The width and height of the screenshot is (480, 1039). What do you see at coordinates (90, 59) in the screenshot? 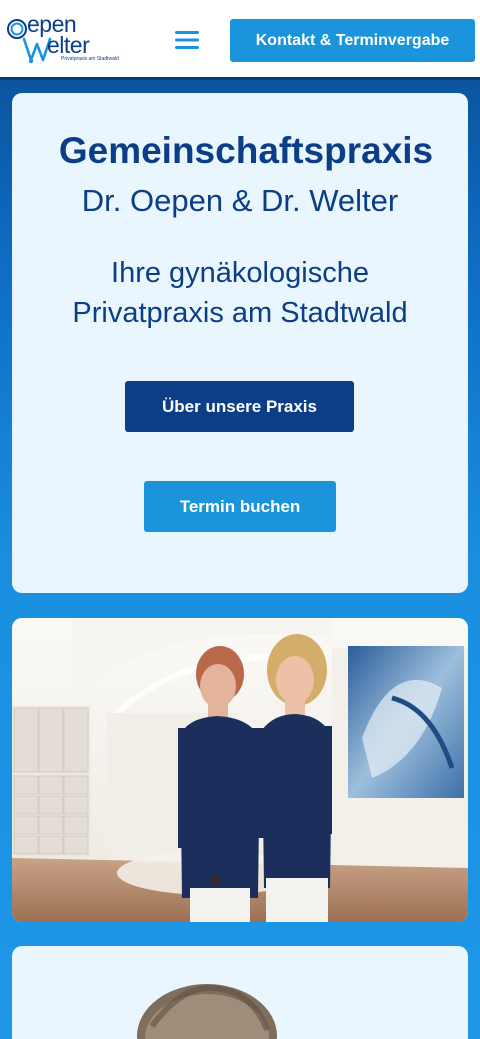
I see `logo-tagline: Privatpraxis am Stadtwald` at bounding box center [90, 59].